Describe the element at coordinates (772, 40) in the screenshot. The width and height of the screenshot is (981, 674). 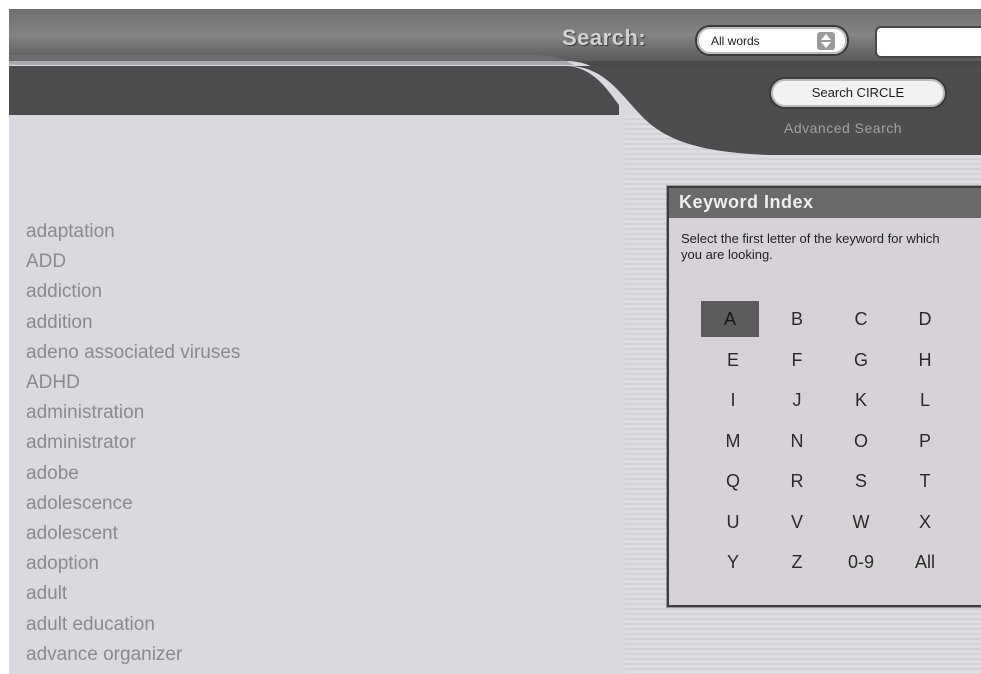
I see `search-mode-select: All words` at that location.